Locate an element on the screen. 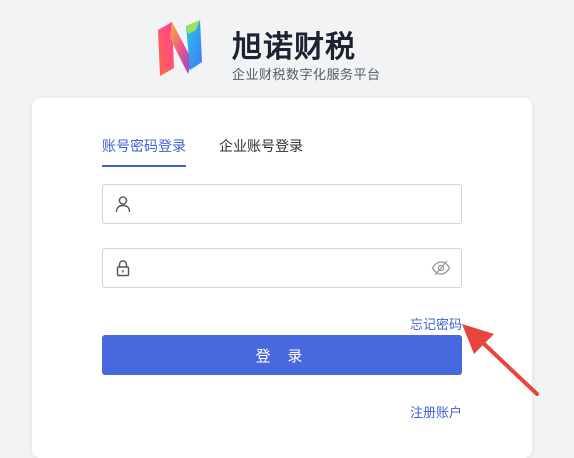 This screenshot has height=458, width=574. app-logo-icon is located at coordinates (180, 48).